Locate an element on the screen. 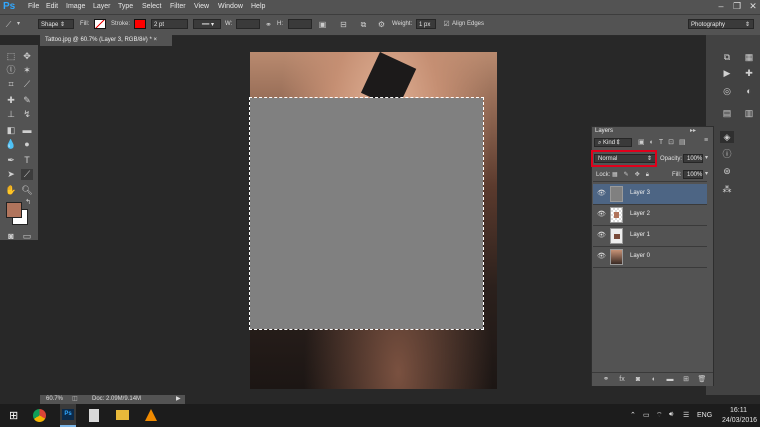  link-layers-icon: ⚭ is located at coordinates (606, 379).